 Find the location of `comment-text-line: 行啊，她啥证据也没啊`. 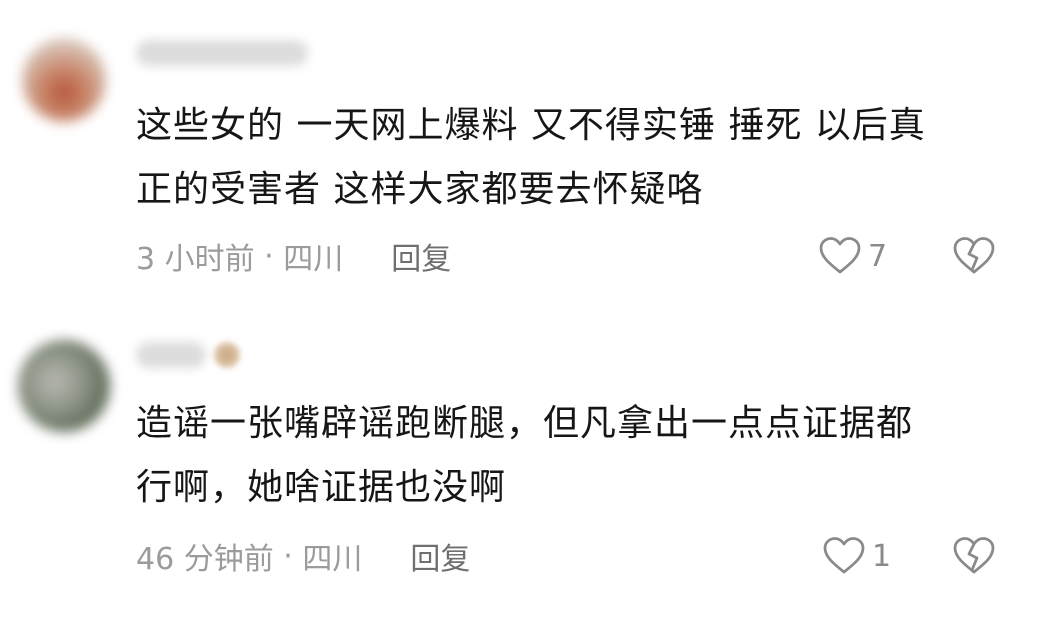

comment-text-line: 行啊，她啥证据也没啊 is located at coordinates (321, 487).